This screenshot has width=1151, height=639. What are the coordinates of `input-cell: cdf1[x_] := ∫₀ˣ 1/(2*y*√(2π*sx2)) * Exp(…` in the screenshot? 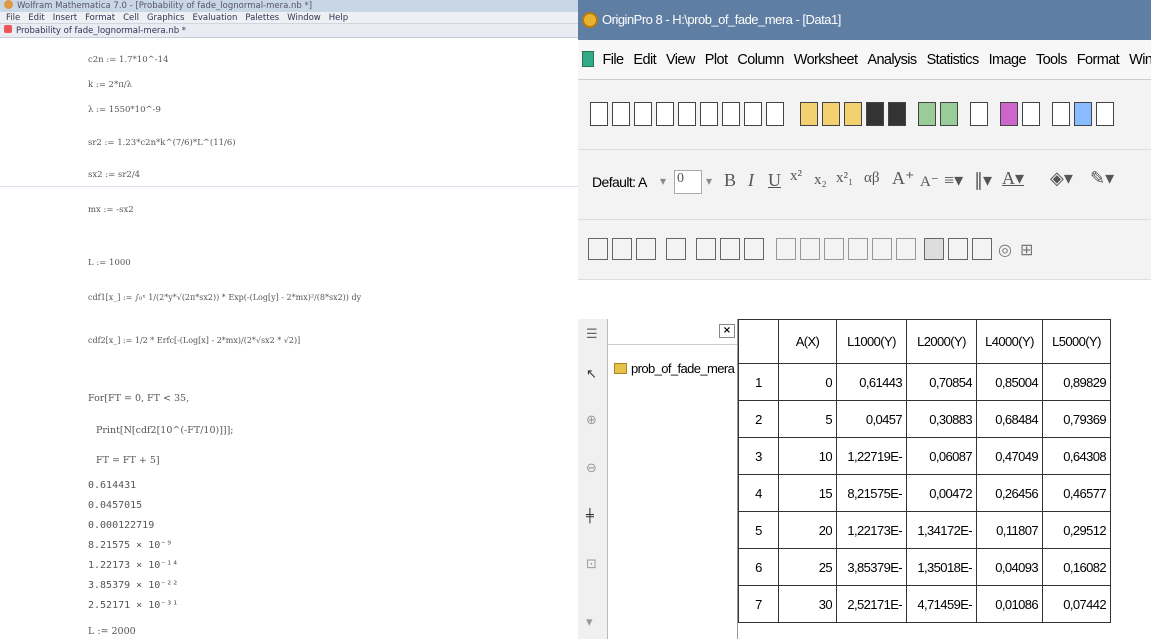 It's located at (224, 297).